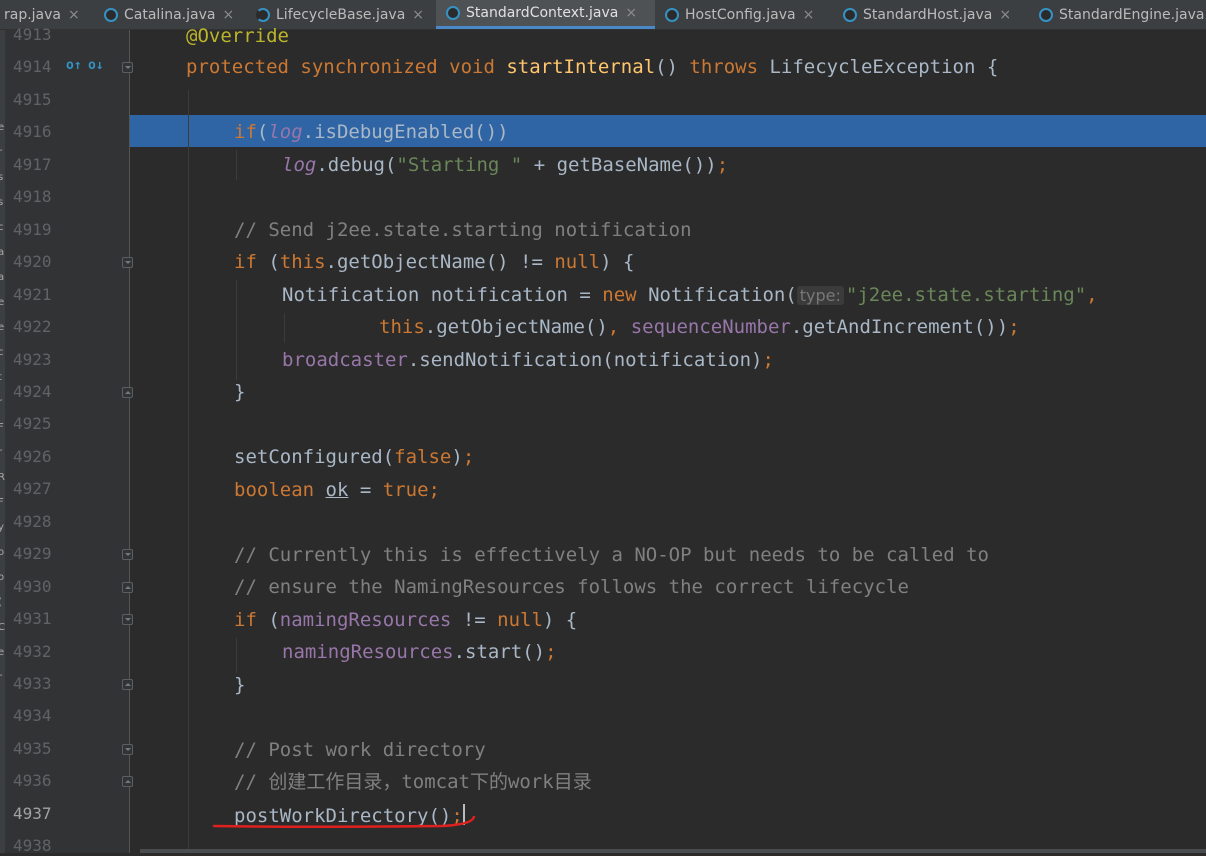 The image size is (1206, 856). What do you see at coordinates (32, 34) in the screenshot?
I see `line-number: 4913` at bounding box center [32, 34].